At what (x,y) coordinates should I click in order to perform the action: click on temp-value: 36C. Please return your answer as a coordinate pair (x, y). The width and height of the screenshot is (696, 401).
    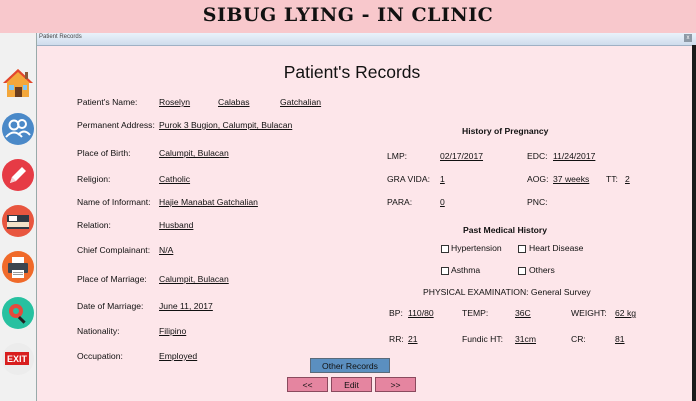
    Looking at the image, I should click on (523, 313).